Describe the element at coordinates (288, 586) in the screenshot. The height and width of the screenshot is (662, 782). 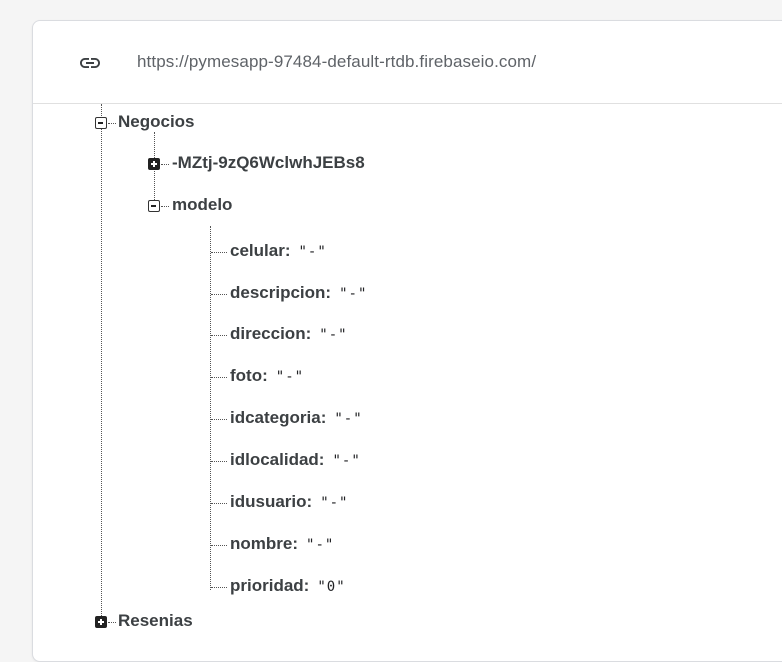
I see `field-prioridad: prioridad: "0"` at that location.